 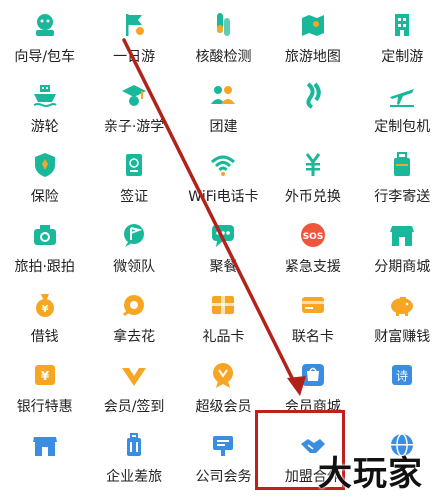 What do you see at coordinates (44, 197) in the screenshot?
I see `service-item-label: 保险` at bounding box center [44, 197].